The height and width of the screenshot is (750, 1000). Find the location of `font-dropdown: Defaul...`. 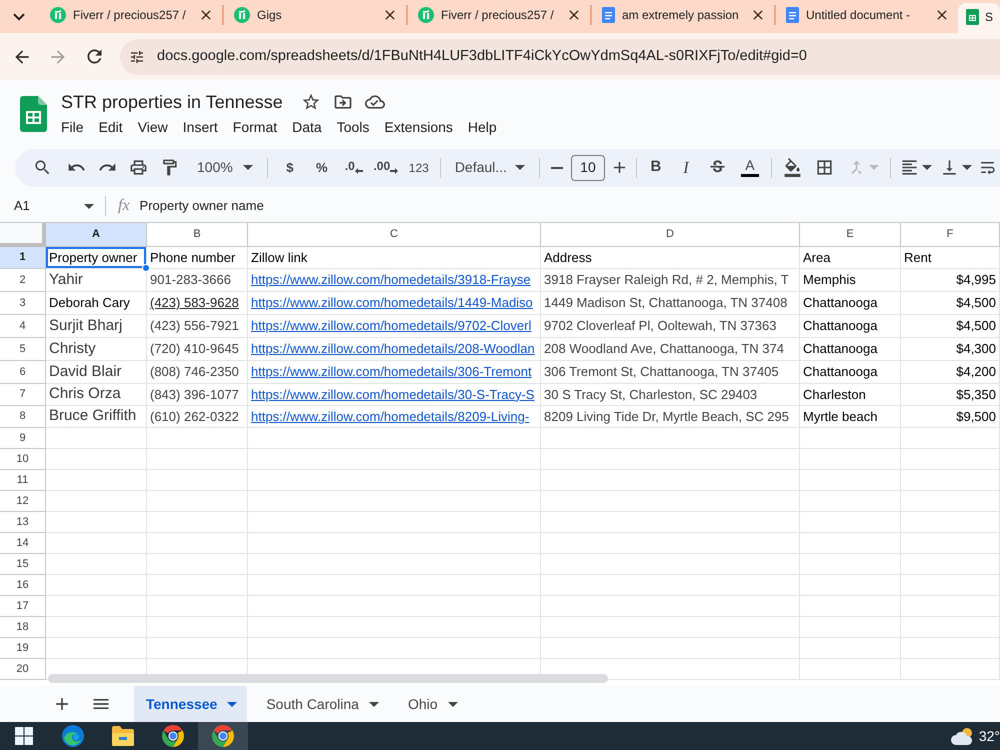

font-dropdown: Defaul... is located at coordinates (488, 168).